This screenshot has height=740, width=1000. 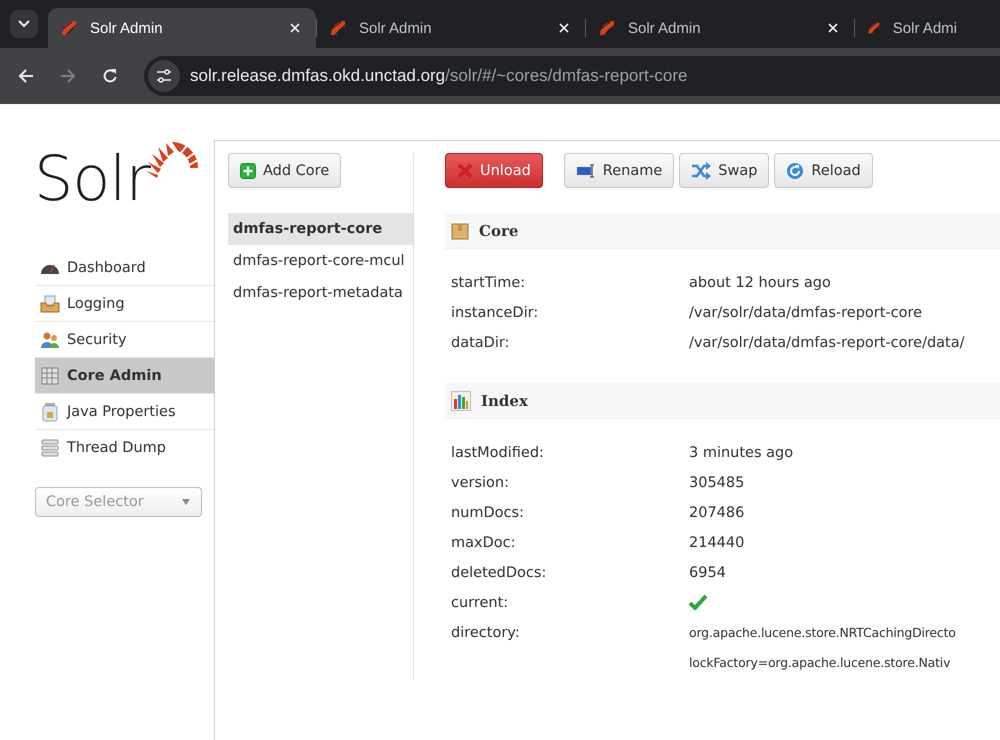 What do you see at coordinates (823, 170) in the screenshot?
I see `reload-button: Reload` at bounding box center [823, 170].